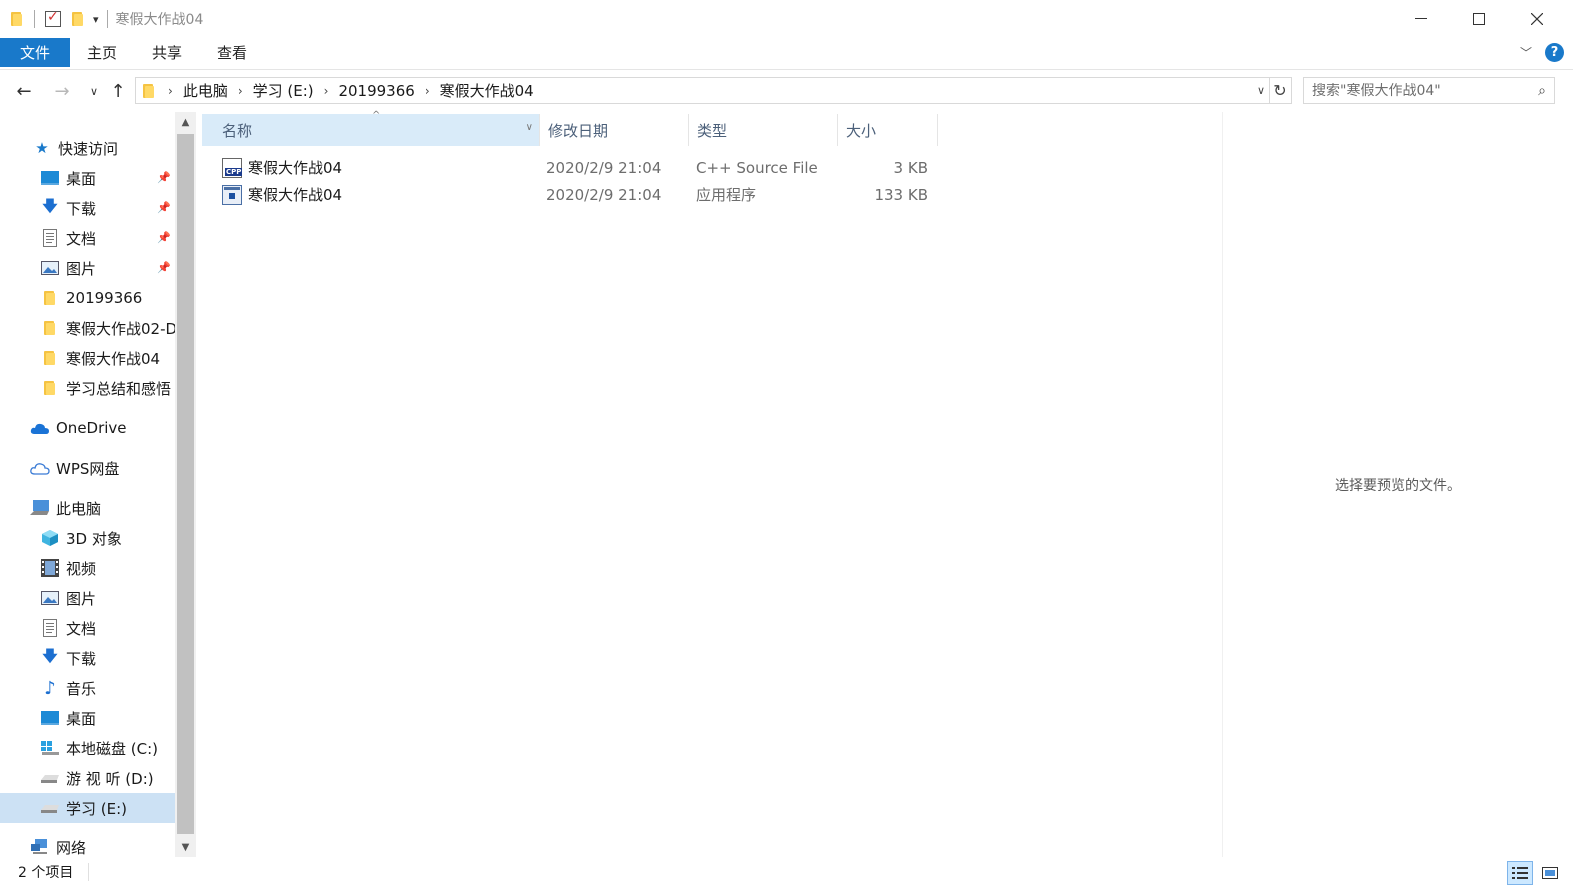 The height and width of the screenshot is (890, 1573). Describe the element at coordinates (24, 91) in the screenshot. I see `back-button: ←` at that location.